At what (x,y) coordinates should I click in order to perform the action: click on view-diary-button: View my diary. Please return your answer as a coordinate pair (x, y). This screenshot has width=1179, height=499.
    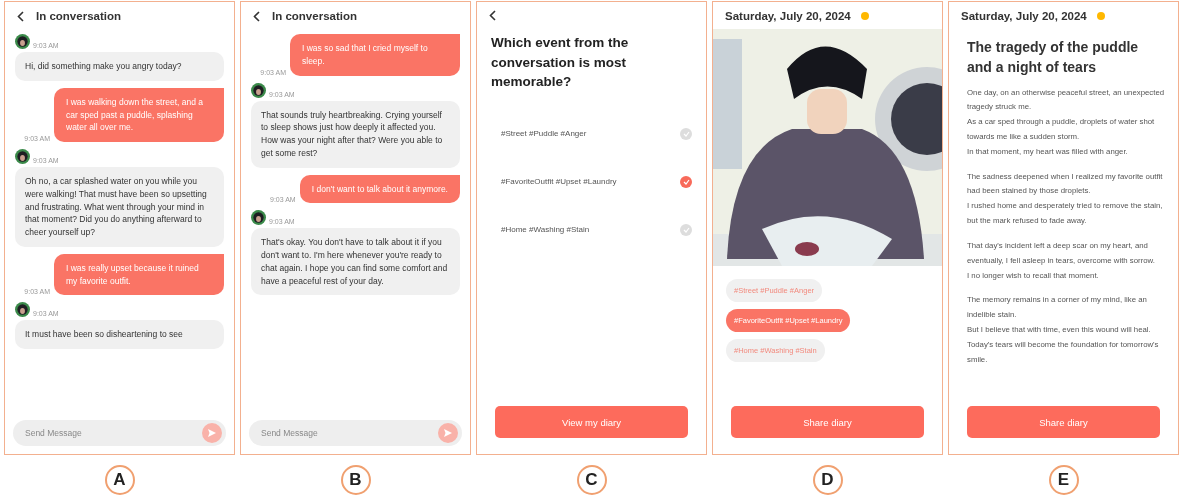
    Looking at the image, I should click on (591, 422).